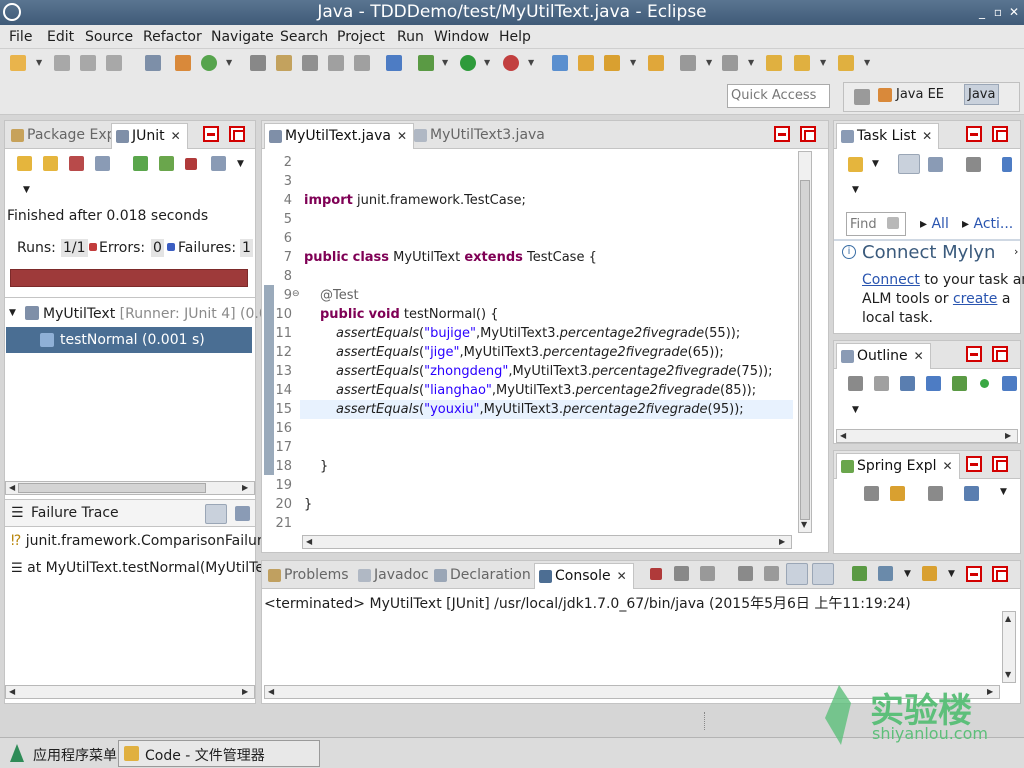 This screenshot has height=768, width=1024. I want to click on menu-window: Window, so click(461, 37).